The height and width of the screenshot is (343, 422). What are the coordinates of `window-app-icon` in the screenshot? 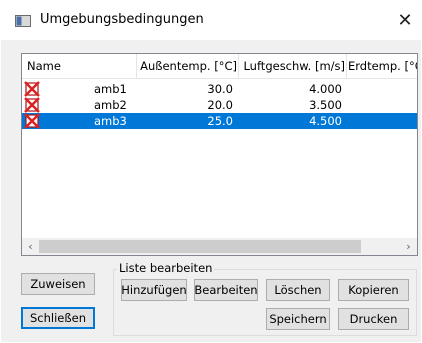 It's located at (23, 21).